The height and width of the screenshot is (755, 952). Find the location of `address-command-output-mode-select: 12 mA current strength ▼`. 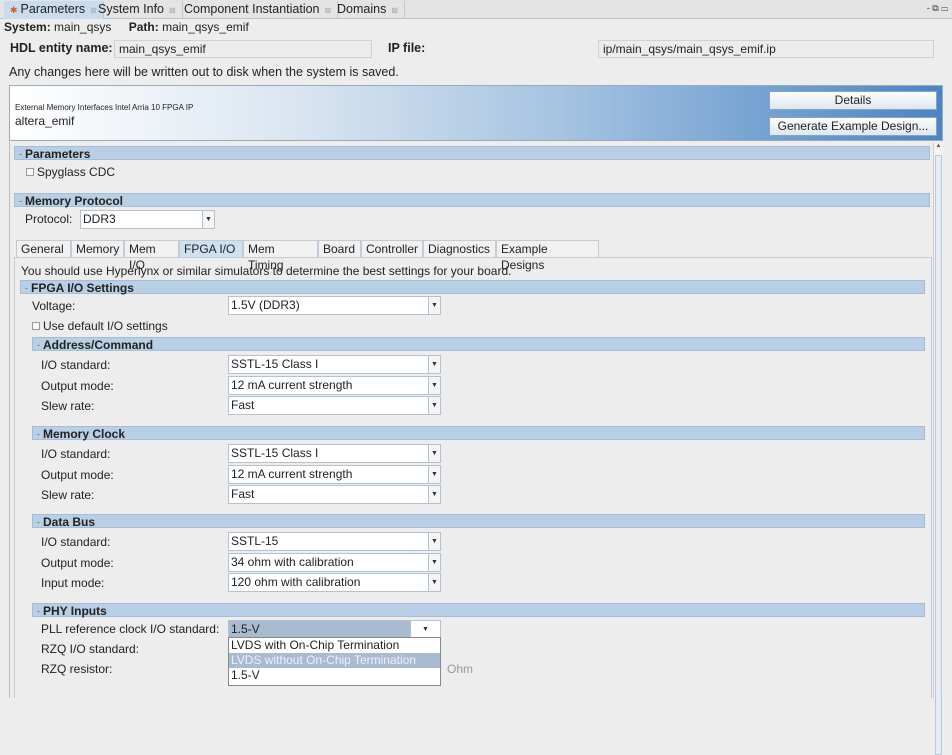

address-command-output-mode-select: 12 mA current strength ▼ is located at coordinates (334, 385).